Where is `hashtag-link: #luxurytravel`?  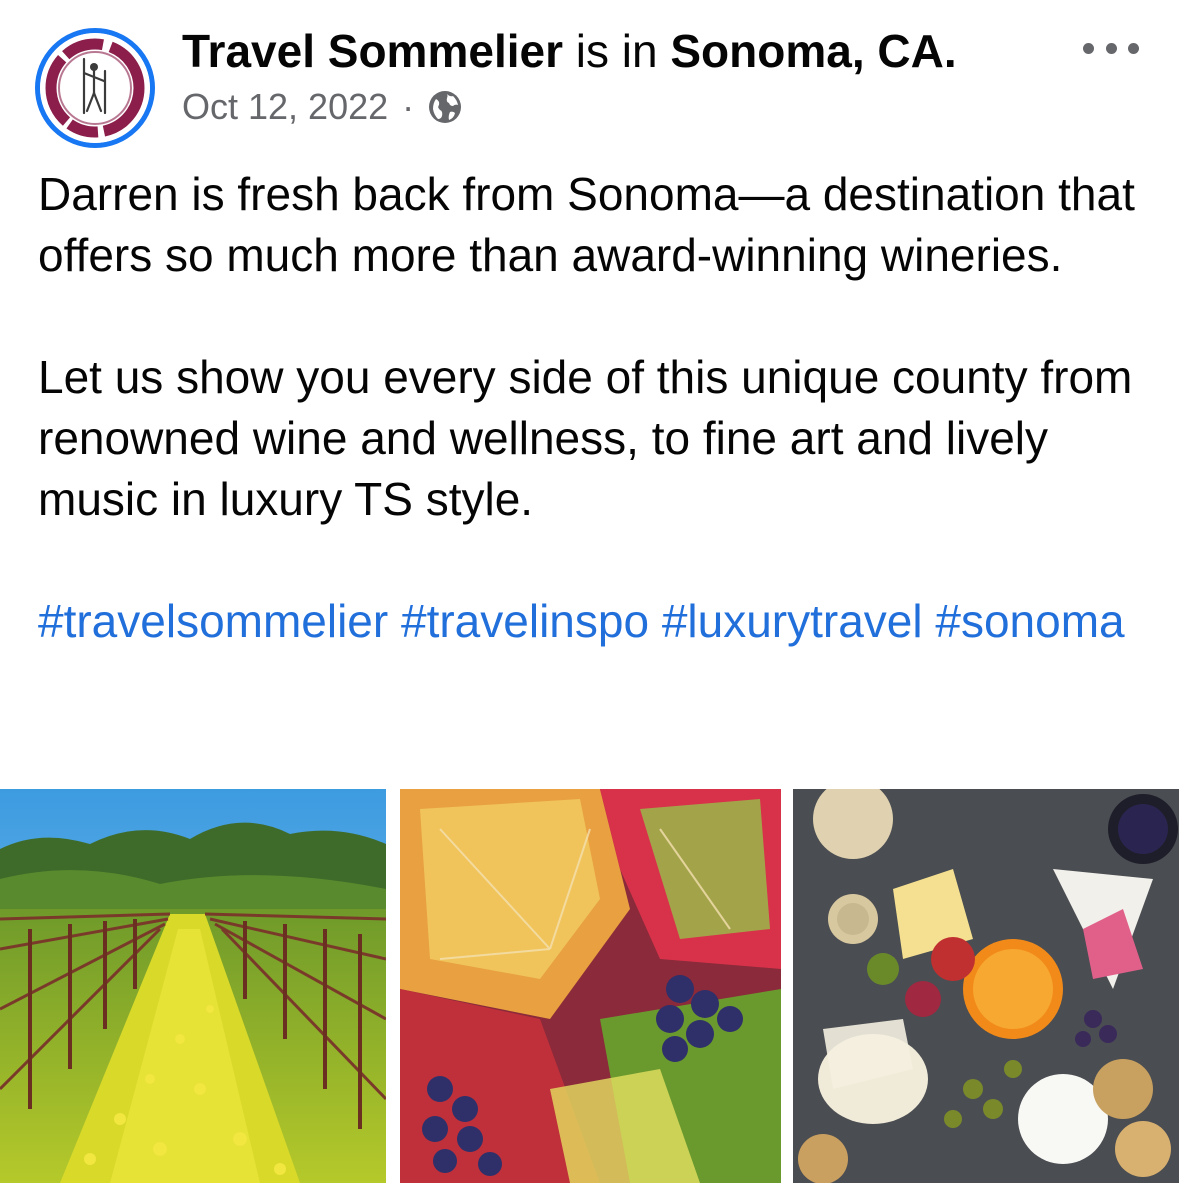
hashtag-link: #luxurytravel is located at coordinates (792, 621).